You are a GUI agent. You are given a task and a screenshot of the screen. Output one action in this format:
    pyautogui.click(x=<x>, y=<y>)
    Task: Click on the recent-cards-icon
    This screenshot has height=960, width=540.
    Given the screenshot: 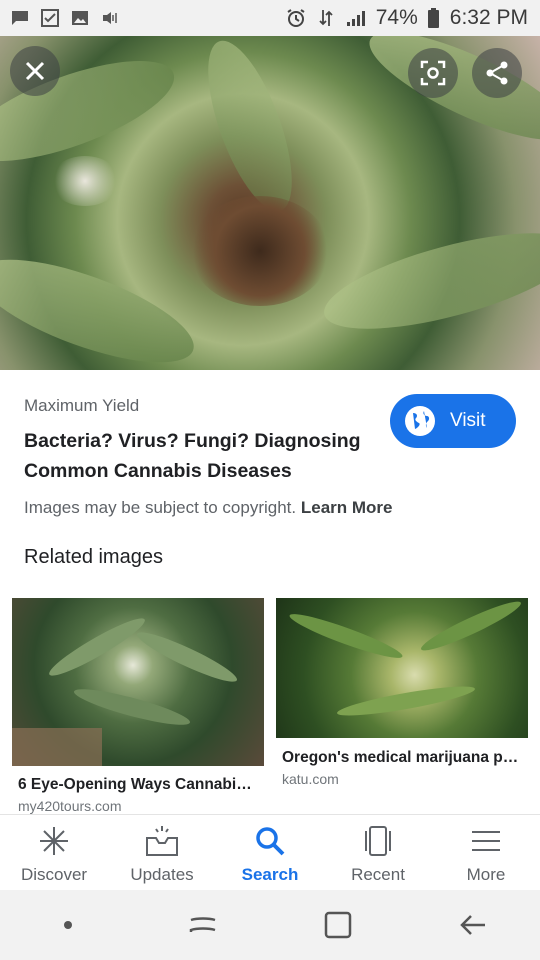 What is the action you would take?
    pyautogui.click(x=378, y=841)
    